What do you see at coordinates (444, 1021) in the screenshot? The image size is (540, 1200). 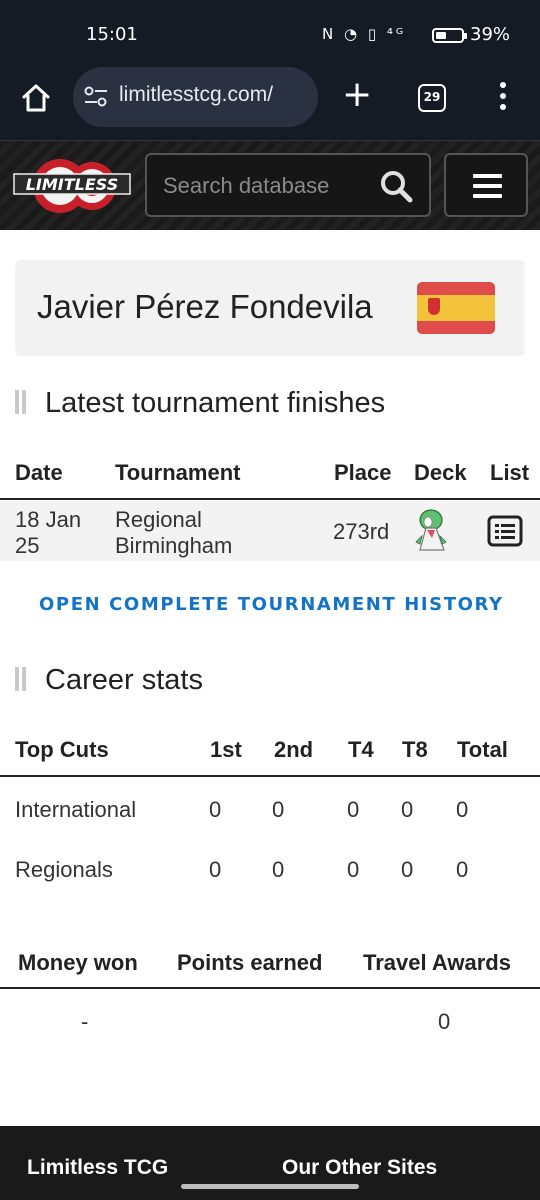 I see `travel-awards-value: 0` at bounding box center [444, 1021].